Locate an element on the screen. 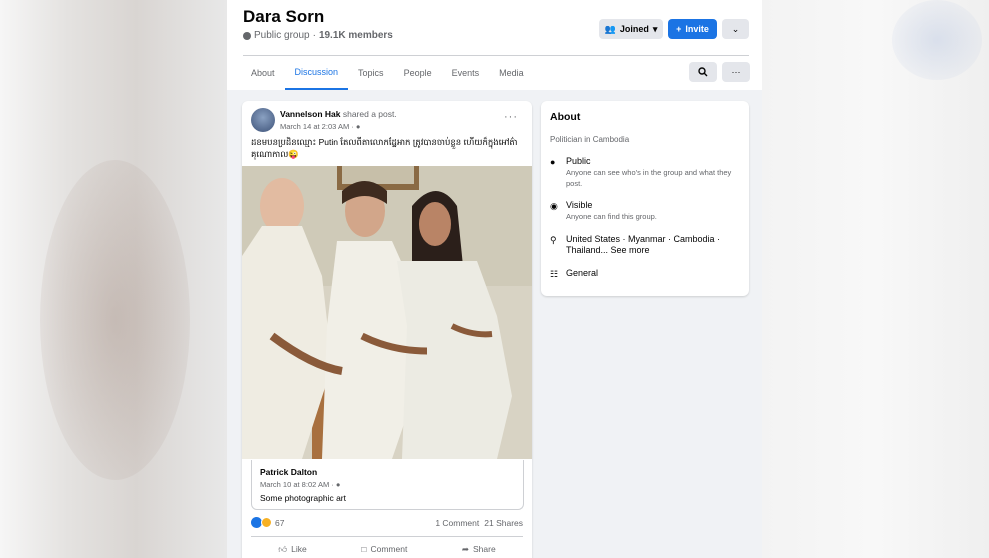  post-action: shared a post. is located at coordinates (369, 114).